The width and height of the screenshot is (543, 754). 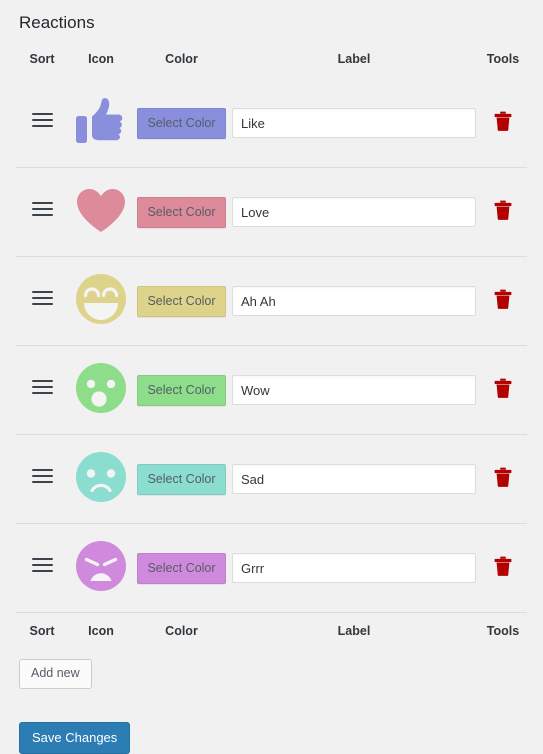 What do you see at coordinates (181, 629) in the screenshot?
I see `column-footer-color: Color` at bounding box center [181, 629].